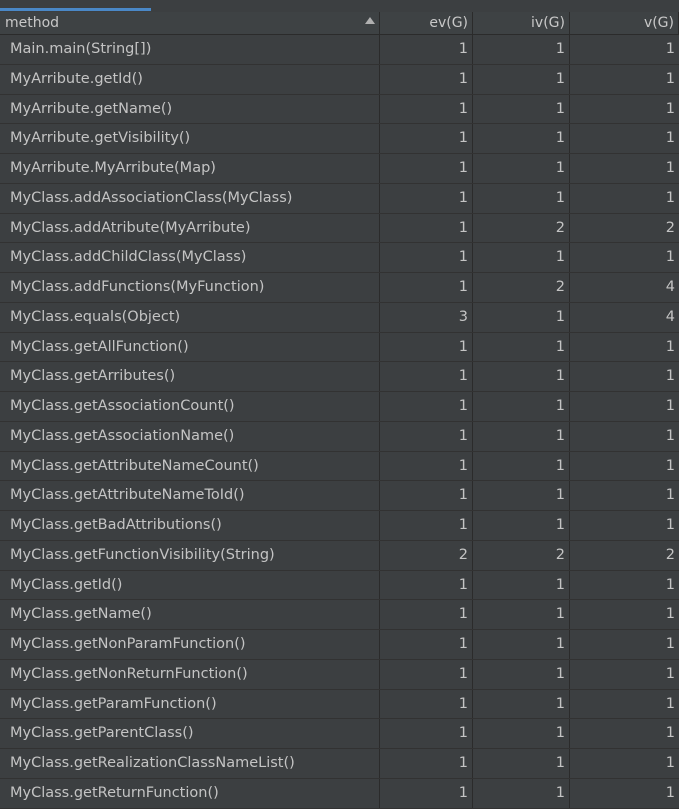 The image size is (679, 809). What do you see at coordinates (190, 287) in the screenshot?
I see `cell-method: MyClass.addFunctions(MyFunction)` at bounding box center [190, 287].